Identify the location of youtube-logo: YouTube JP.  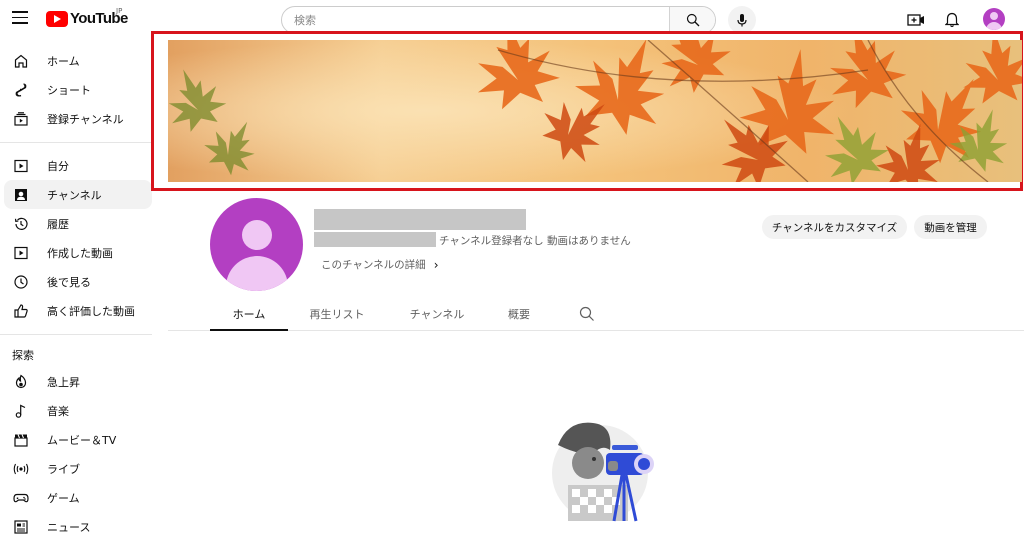
(87, 17).